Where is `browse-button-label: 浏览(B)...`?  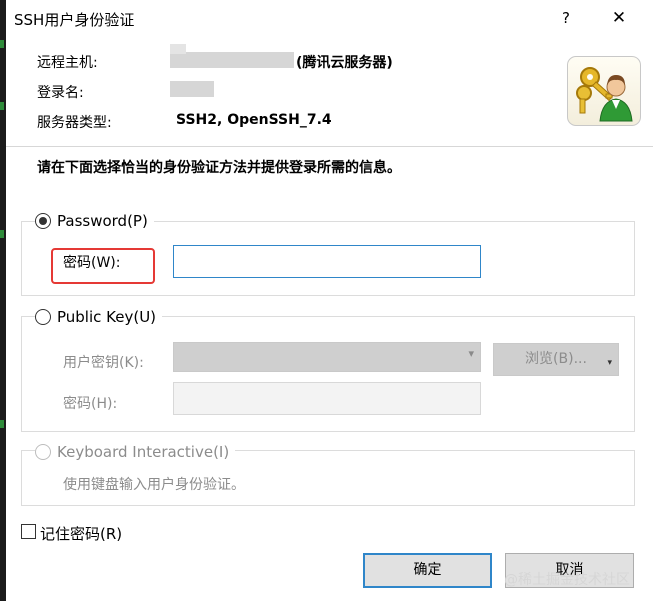 browse-button-label: 浏览(B)... is located at coordinates (556, 359).